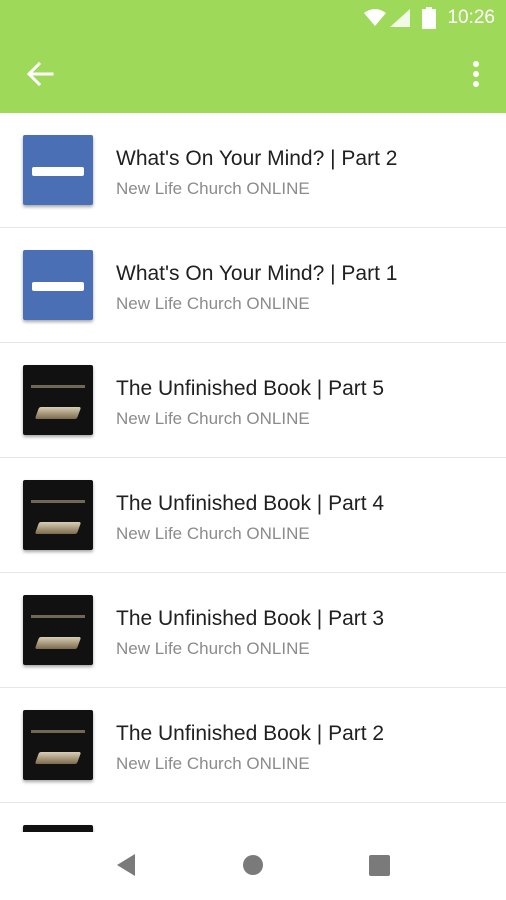  I want to click on episode-title: The Unfinished Book | Part 5, so click(250, 388).